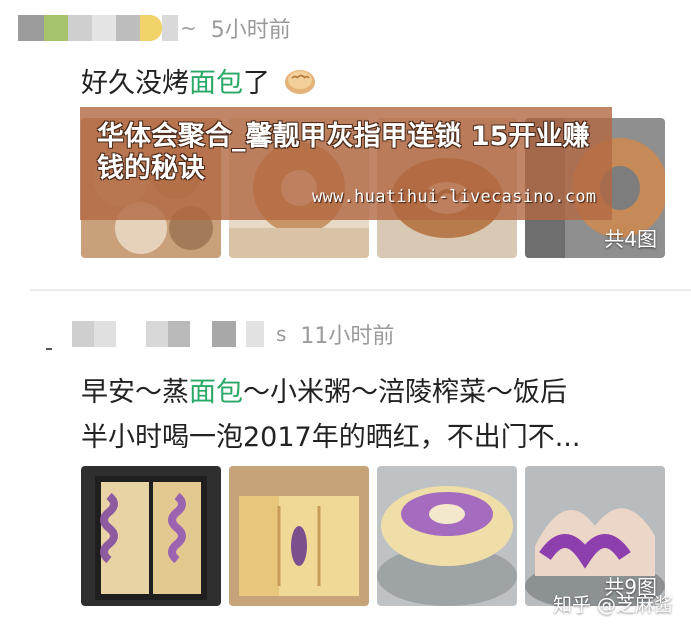 The image size is (691, 635). I want to click on post-text-part: 早安～蒸, so click(135, 392).